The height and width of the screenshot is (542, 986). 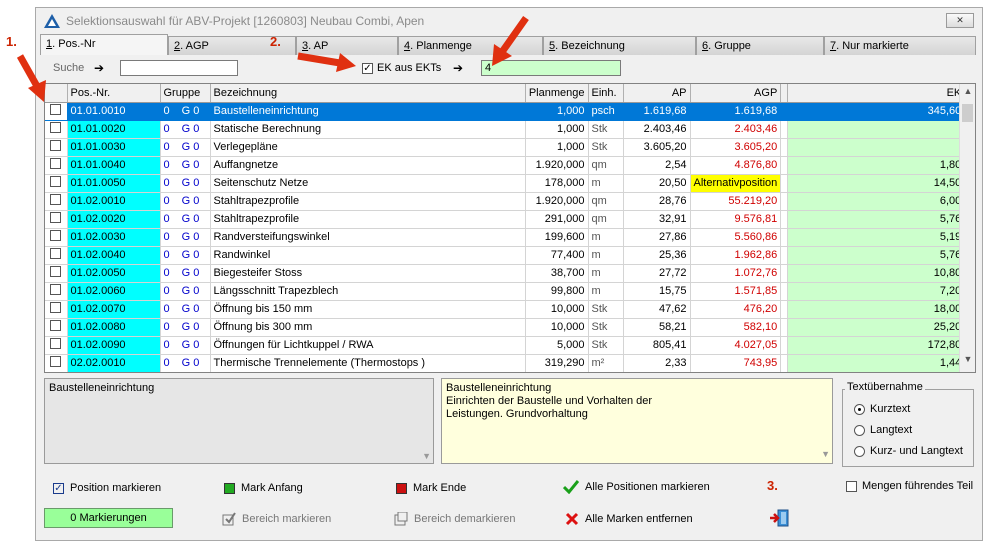 I want to click on cell-bezeichnung: Verlegepläne, so click(x=368, y=147).